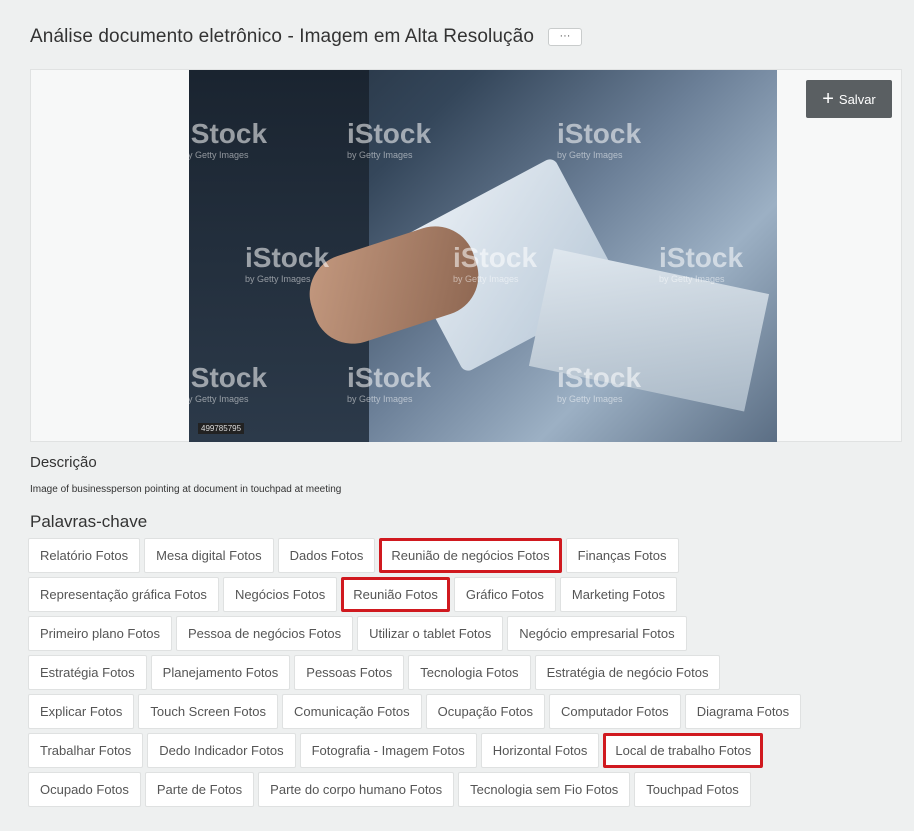  I want to click on plus-icon: +, so click(828, 99).